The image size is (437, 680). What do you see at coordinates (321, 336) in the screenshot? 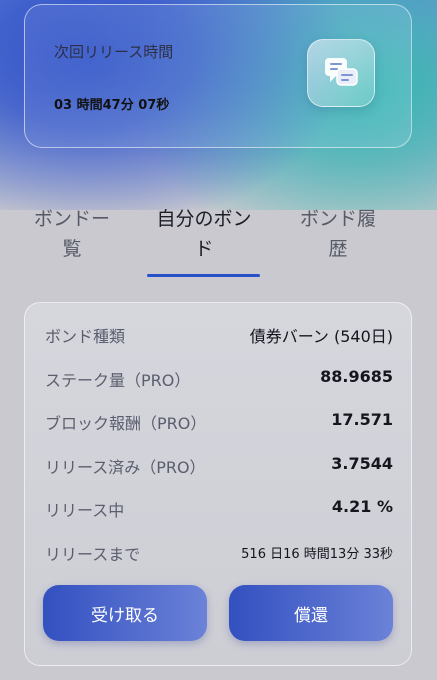
I see `bond-type-value: 債券バーン (540日)` at bounding box center [321, 336].